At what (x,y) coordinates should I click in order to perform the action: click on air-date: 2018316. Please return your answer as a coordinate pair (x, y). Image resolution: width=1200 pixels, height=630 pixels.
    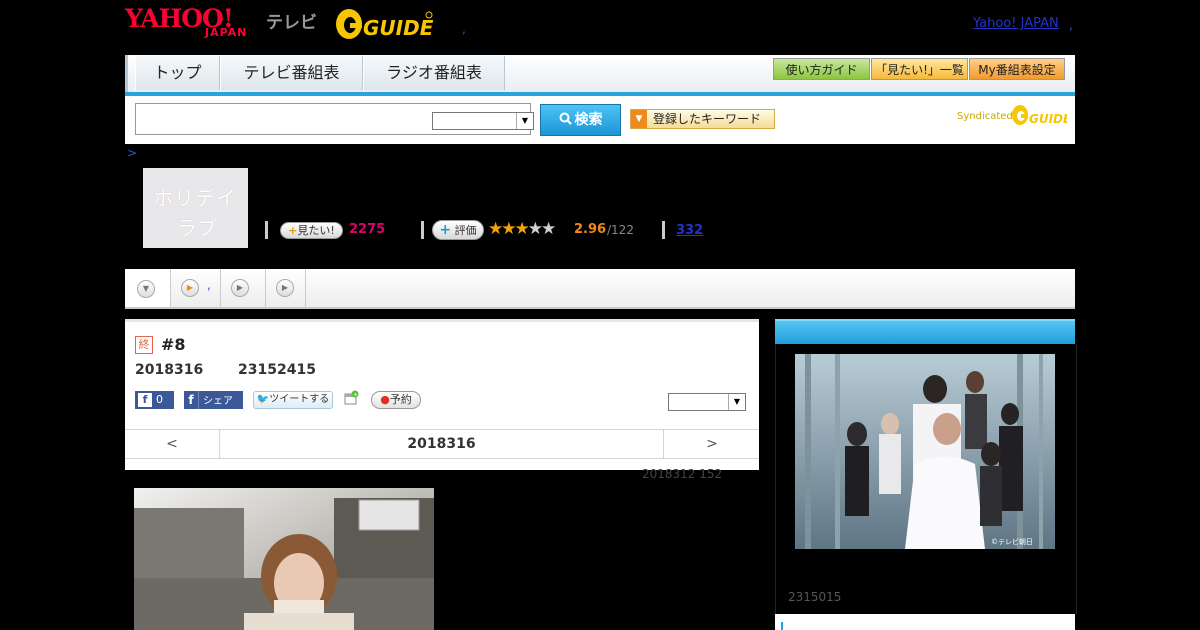
    Looking at the image, I should click on (169, 370).